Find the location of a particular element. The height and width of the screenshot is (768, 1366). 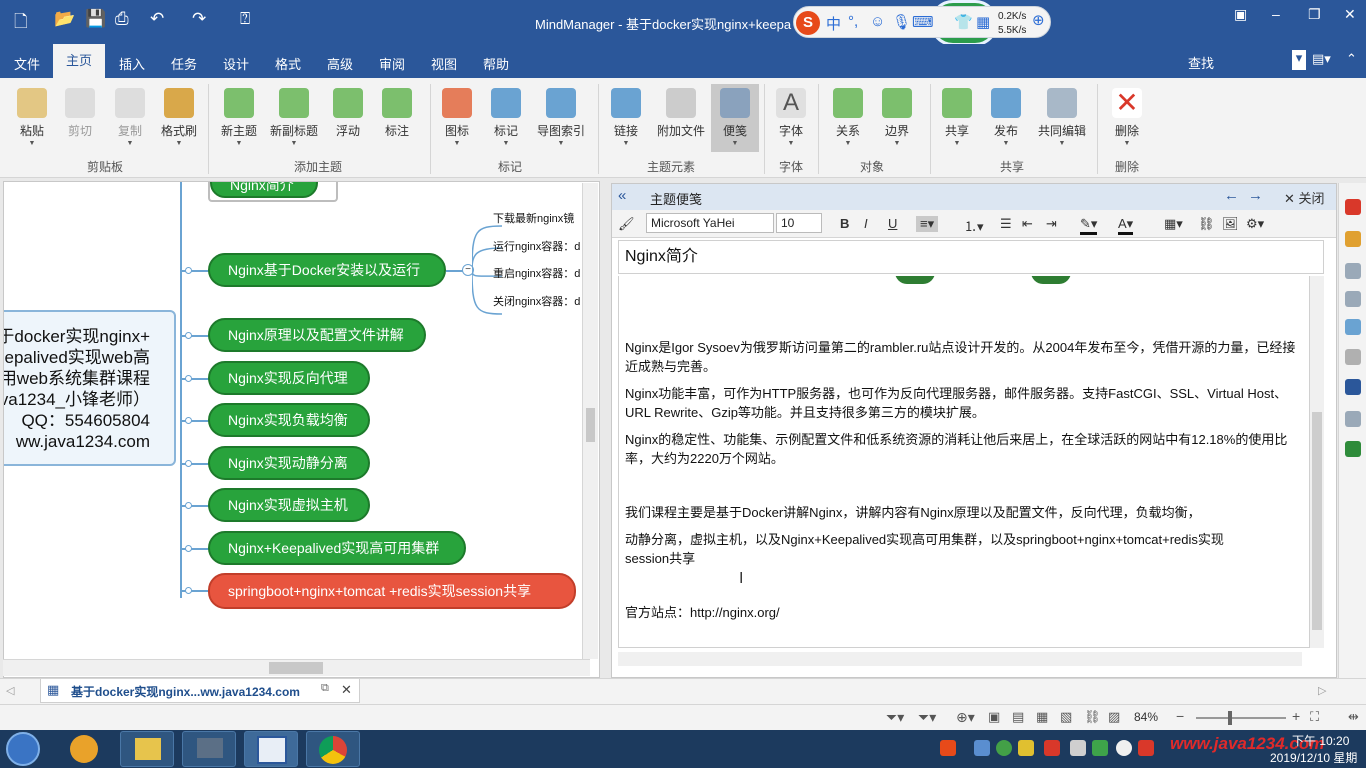

note-title: Nginx简介 is located at coordinates (971, 257).